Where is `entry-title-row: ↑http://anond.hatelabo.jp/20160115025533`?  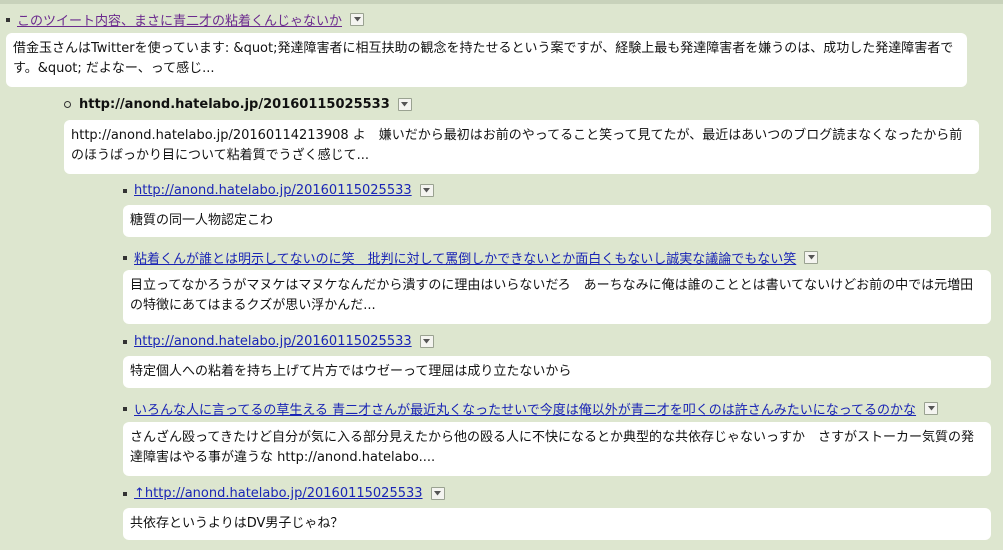 entry-title-row: ↑http://anond.hatelabo.jp/20160115025533 is located at coordinates (284, 493).